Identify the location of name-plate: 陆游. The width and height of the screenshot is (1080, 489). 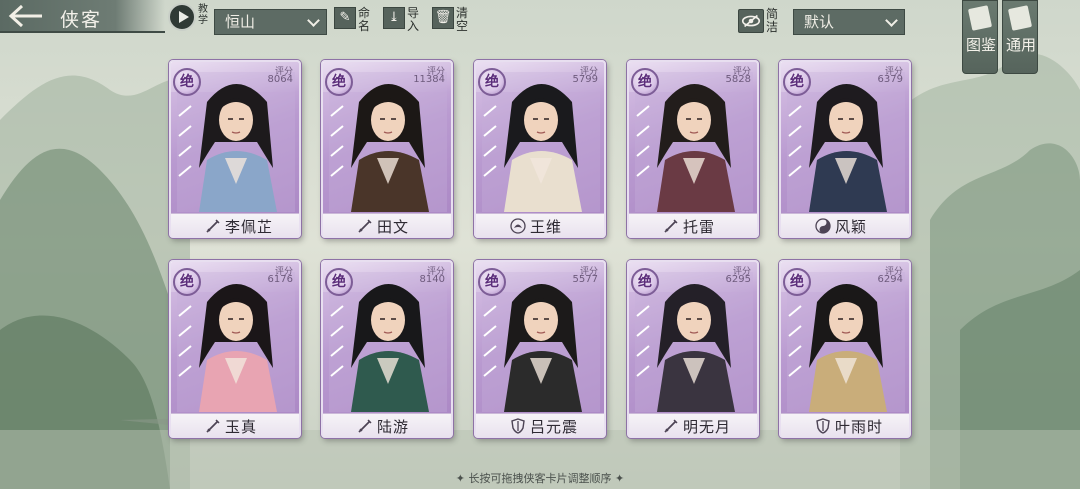
(387, 425).